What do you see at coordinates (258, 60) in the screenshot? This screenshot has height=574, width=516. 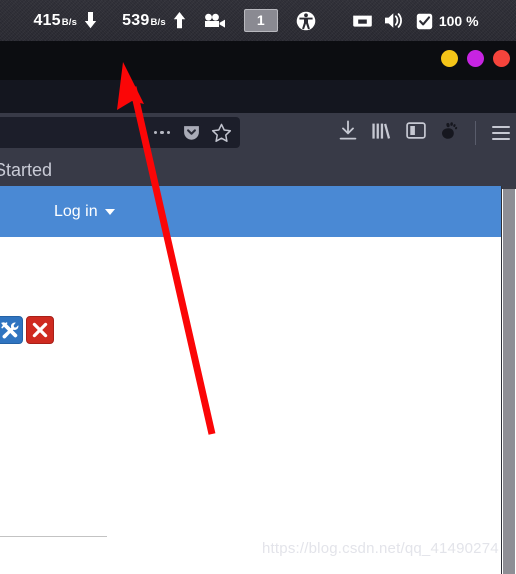 I see `window-titlebar` at bounding box center [258, 60].